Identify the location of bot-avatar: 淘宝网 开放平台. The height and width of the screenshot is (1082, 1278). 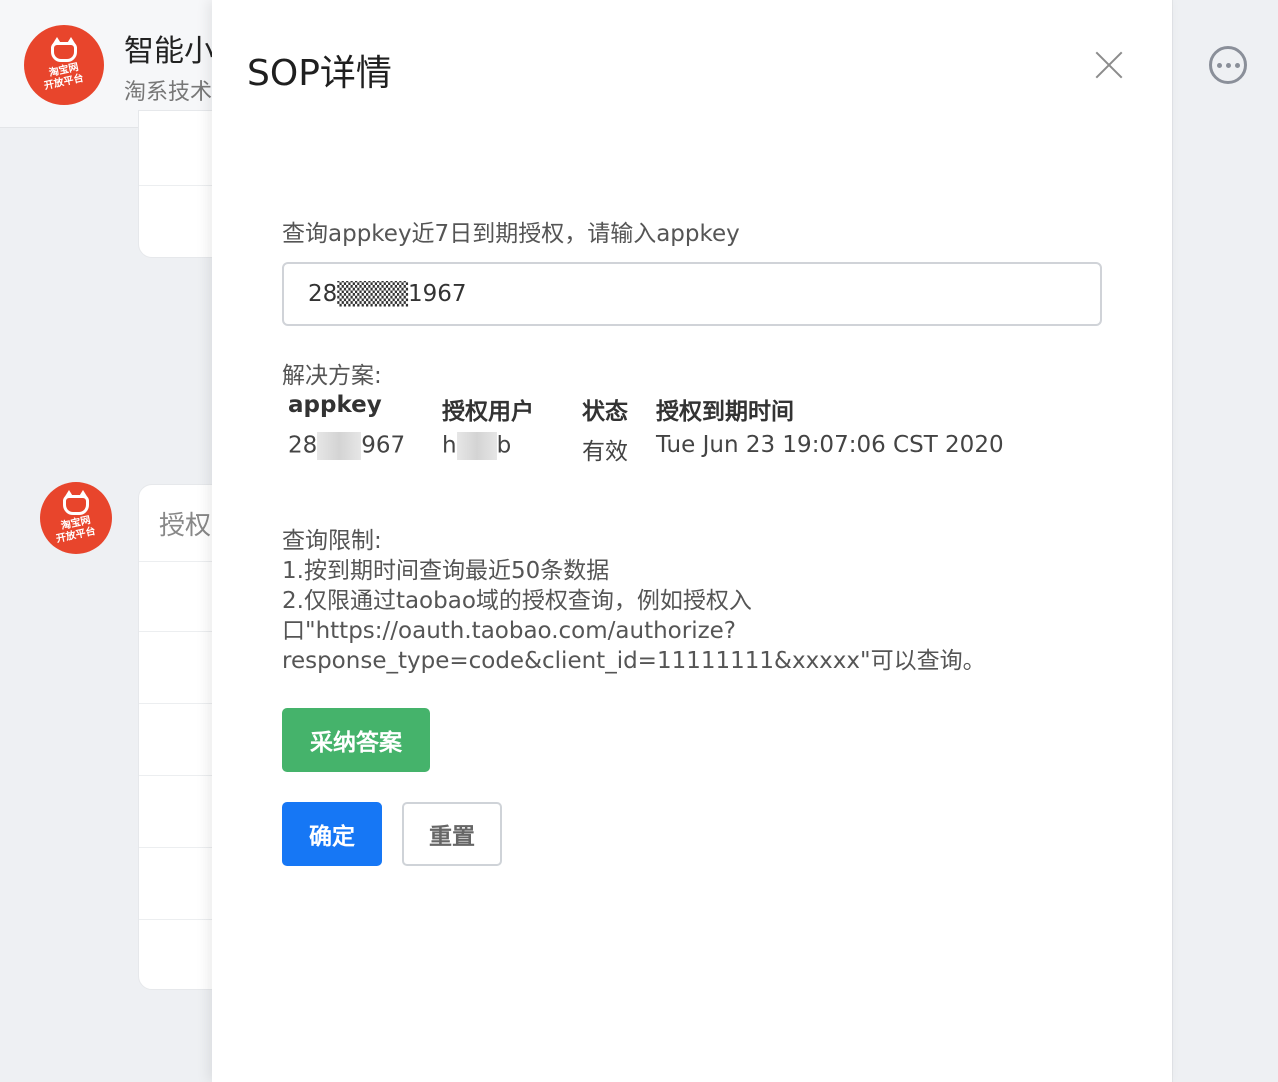
(76, 518).